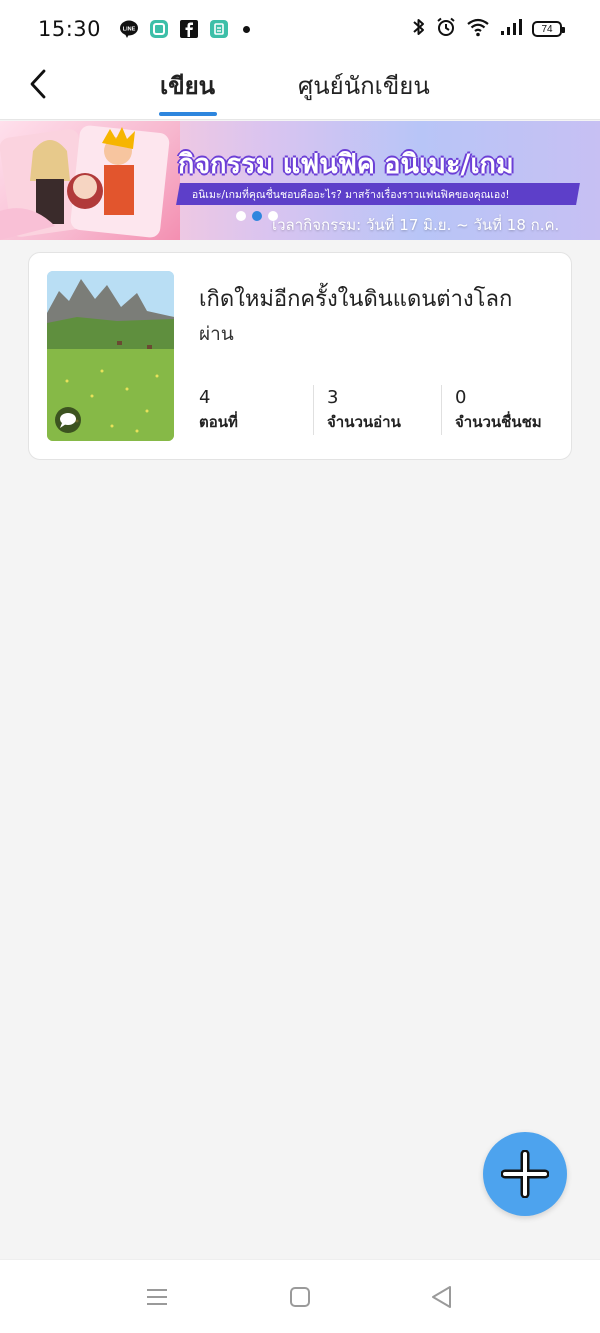 The width and height of the screenshot is (600, 1333). Describe the element at coordinates (364, 422) in the screenshot. I see `stat-reads-label: จำนวนอ่าน` at that location.